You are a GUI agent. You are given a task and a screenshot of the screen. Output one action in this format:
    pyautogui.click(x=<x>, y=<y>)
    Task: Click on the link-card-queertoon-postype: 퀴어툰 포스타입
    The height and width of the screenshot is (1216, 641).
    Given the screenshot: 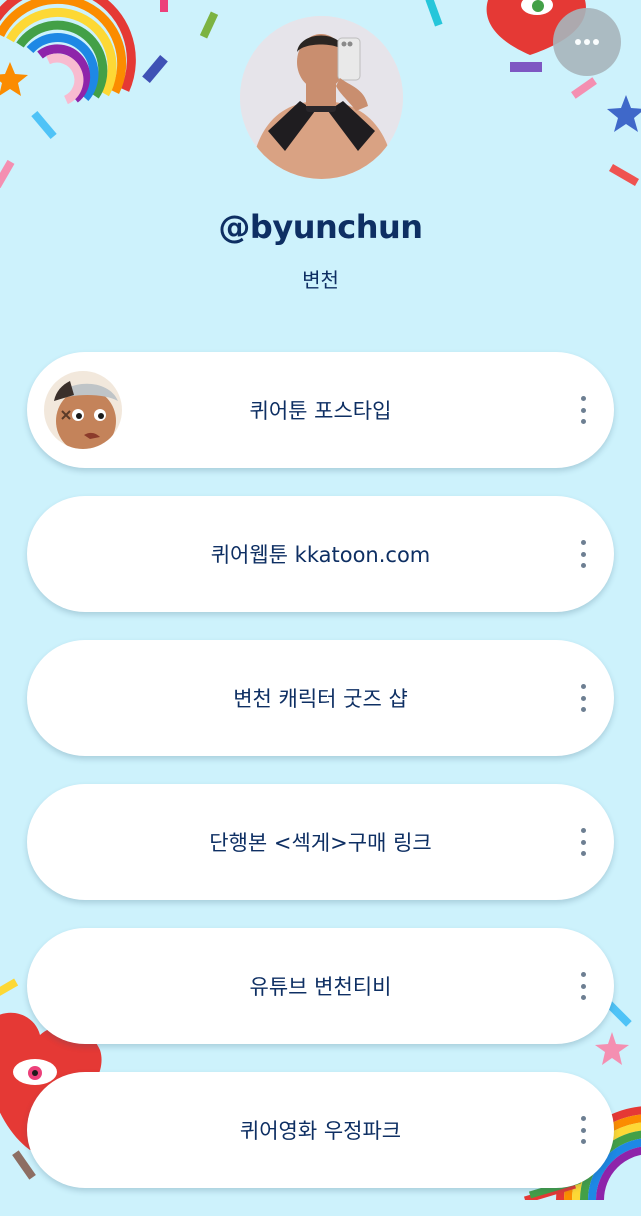 What is the action you would take?
    pyautogui.click(x=320, y=410)
    